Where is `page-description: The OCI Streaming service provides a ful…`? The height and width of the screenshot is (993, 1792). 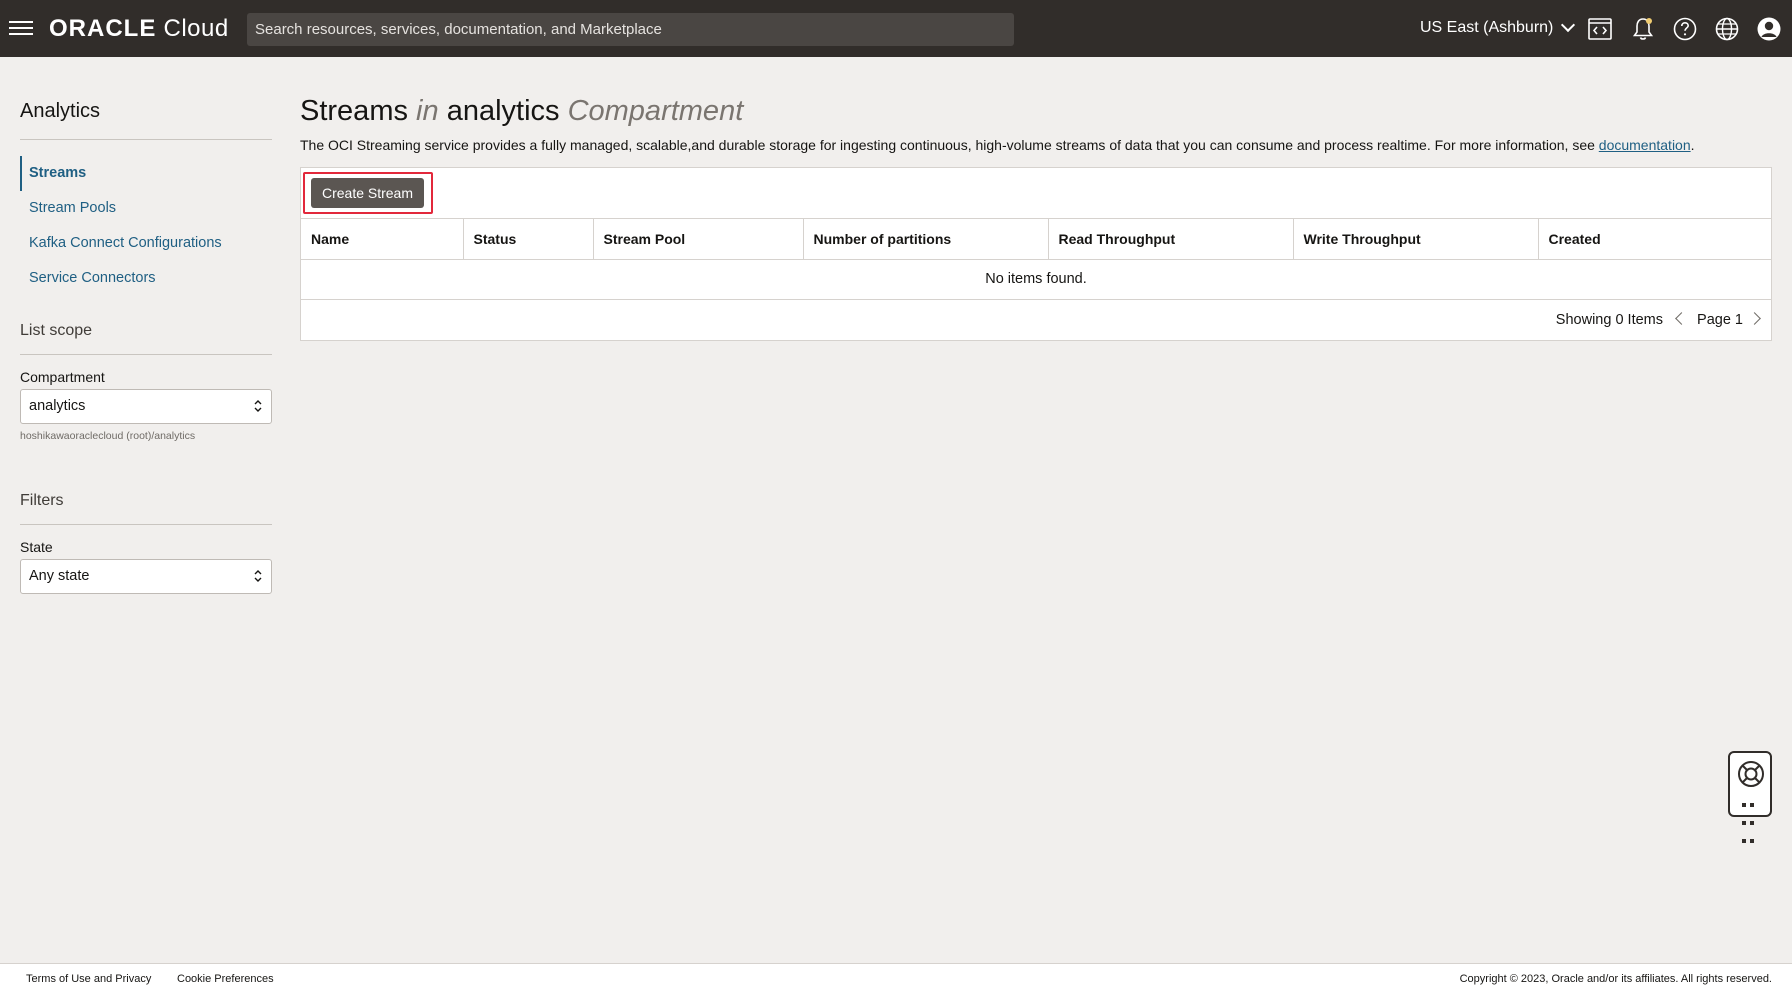 page-description: The OCI Streaming service provides a ful… is located at coordinates (997, 145).